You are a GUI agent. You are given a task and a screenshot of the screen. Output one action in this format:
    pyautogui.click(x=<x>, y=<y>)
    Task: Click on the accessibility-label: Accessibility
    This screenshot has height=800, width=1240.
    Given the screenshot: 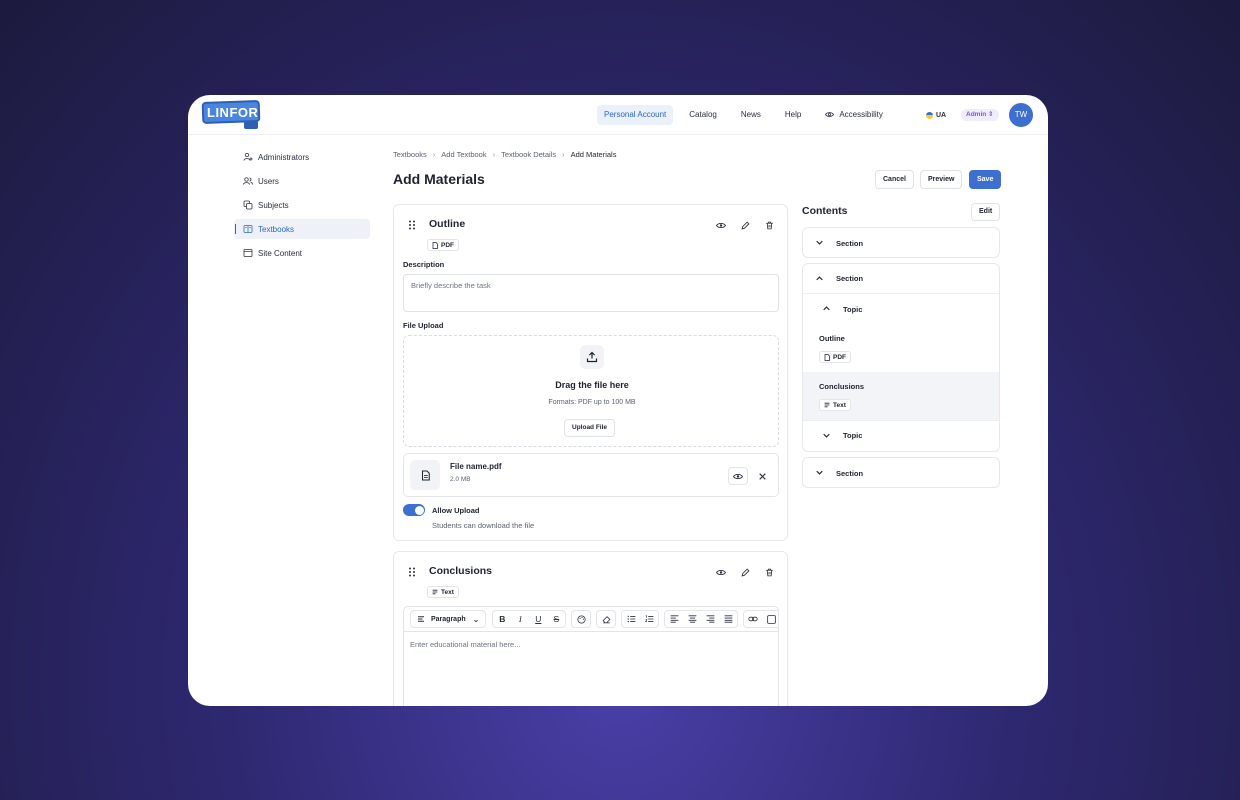 What is the action you would take?
    pyautogui.click(x=861, y=114)
    